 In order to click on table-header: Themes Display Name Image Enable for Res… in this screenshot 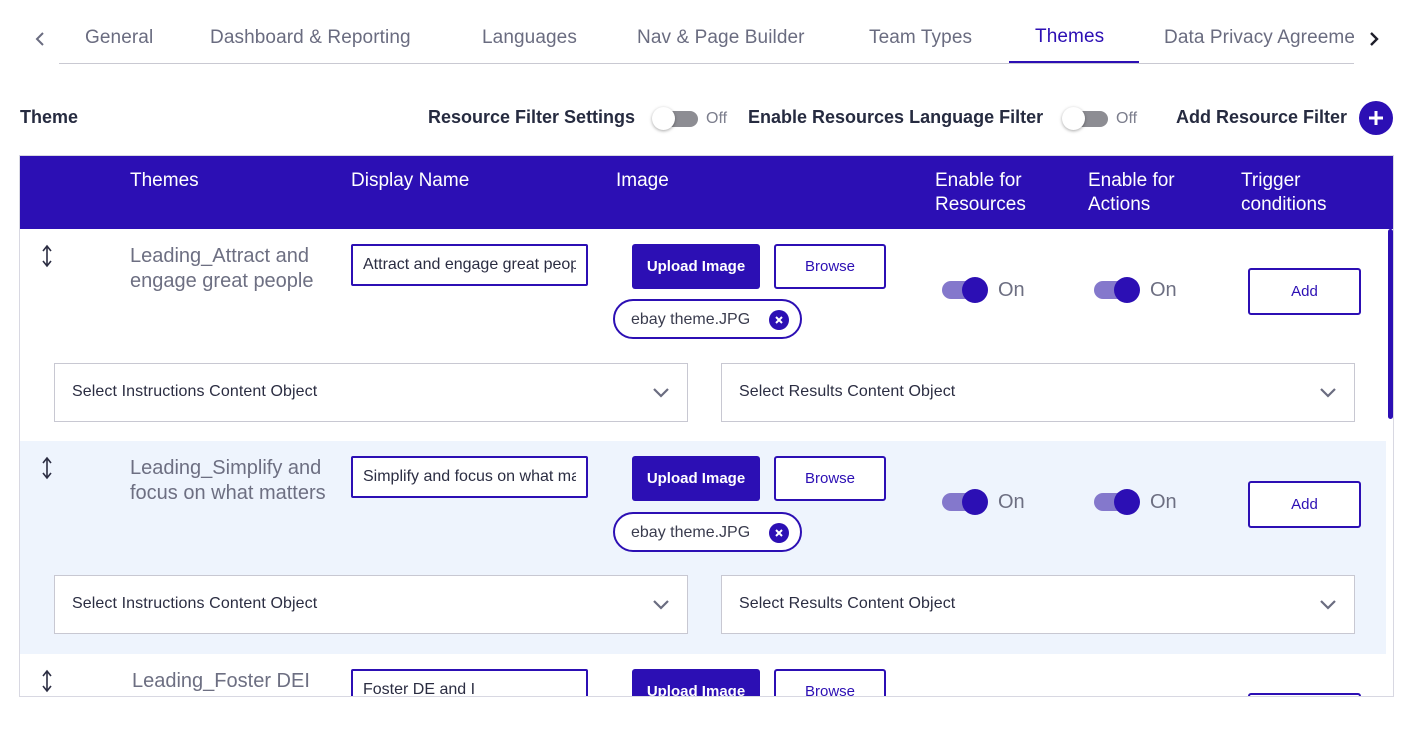, I will do `click(706, 192)`.